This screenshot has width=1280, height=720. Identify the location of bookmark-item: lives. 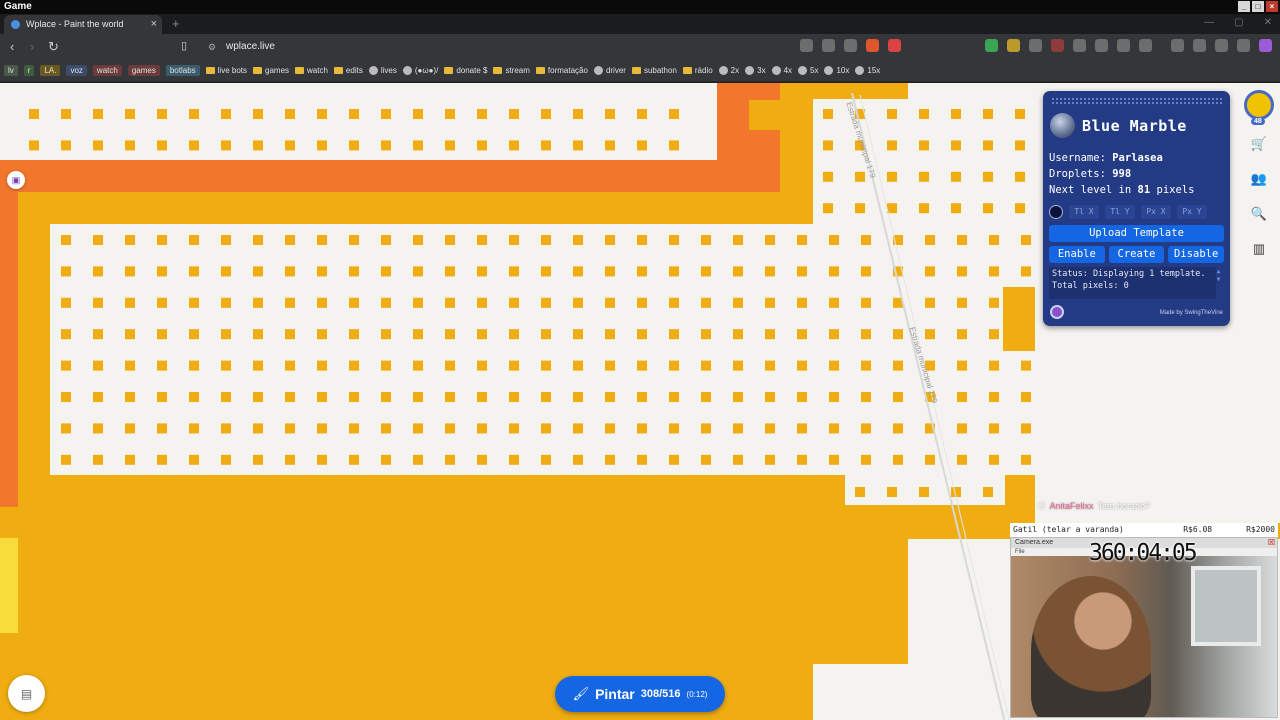
(382, 70).